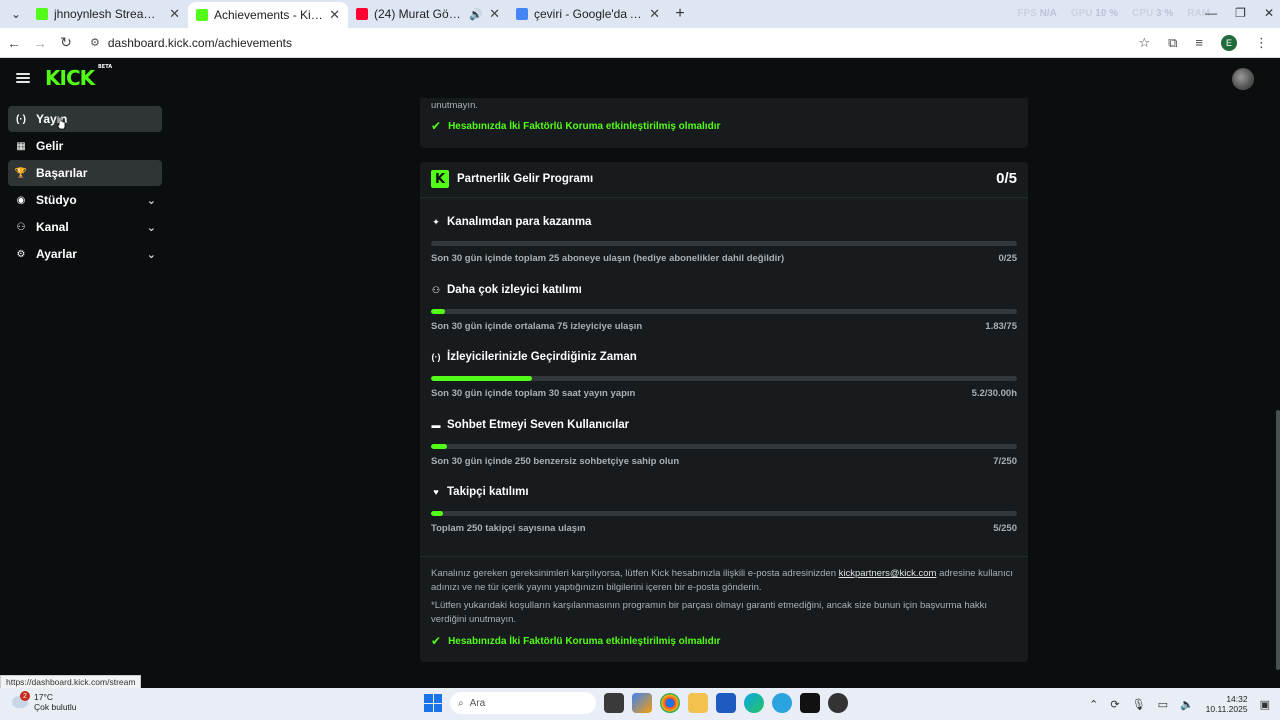  What do you see at coordinates (1265, 704) in the screenshot?
I see `notifications-icon: ▣` at bounding box center [1265, 704].